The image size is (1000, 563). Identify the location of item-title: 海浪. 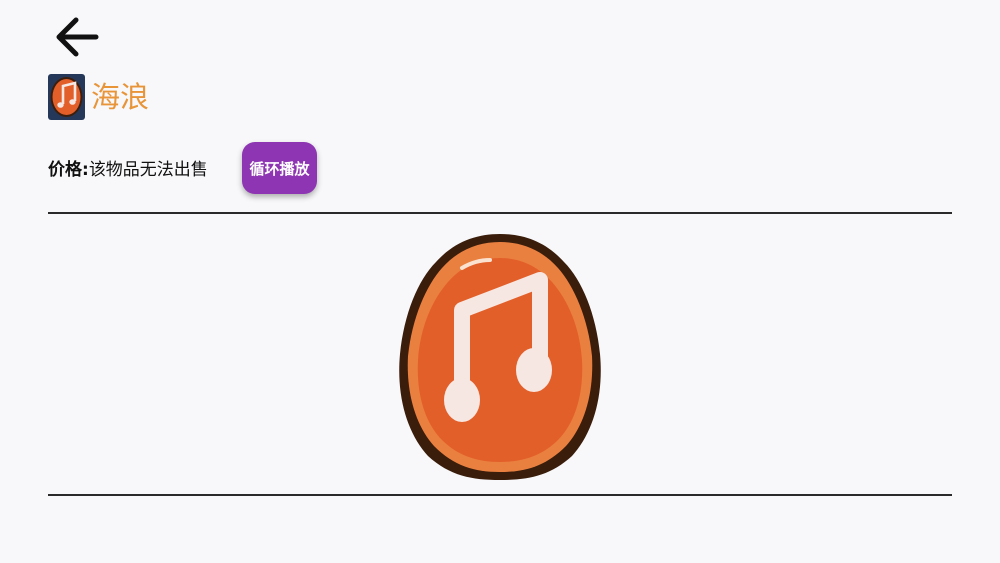
(120, 97).